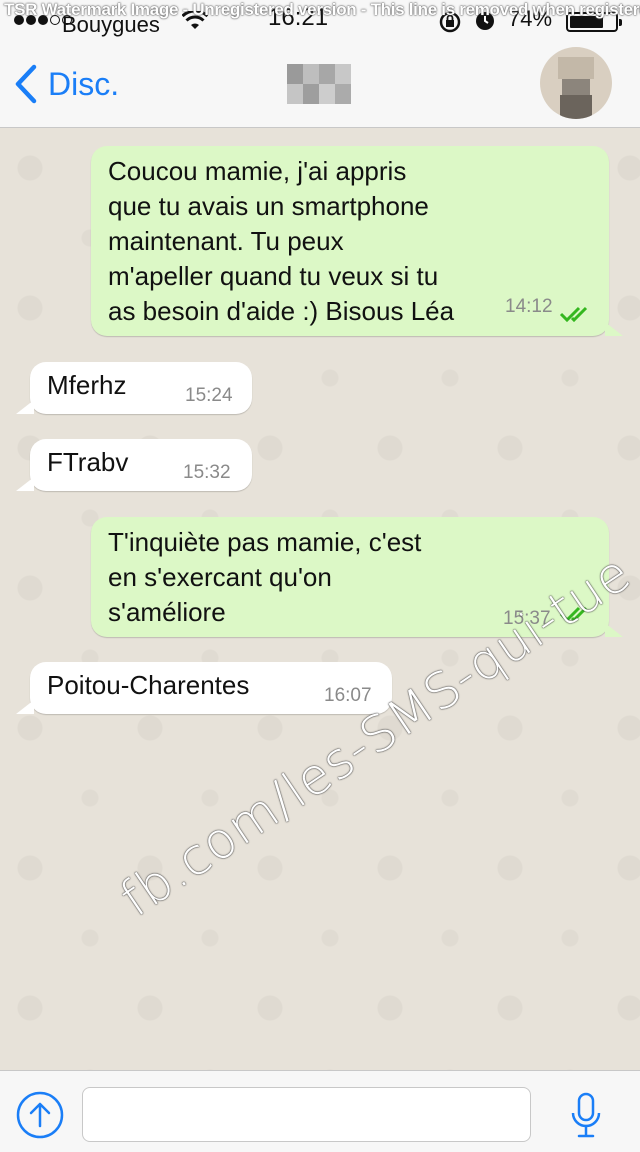 This screenshot has width=640, height=1152. I want to click on navigation-bar: Disc., so click(320, 84).